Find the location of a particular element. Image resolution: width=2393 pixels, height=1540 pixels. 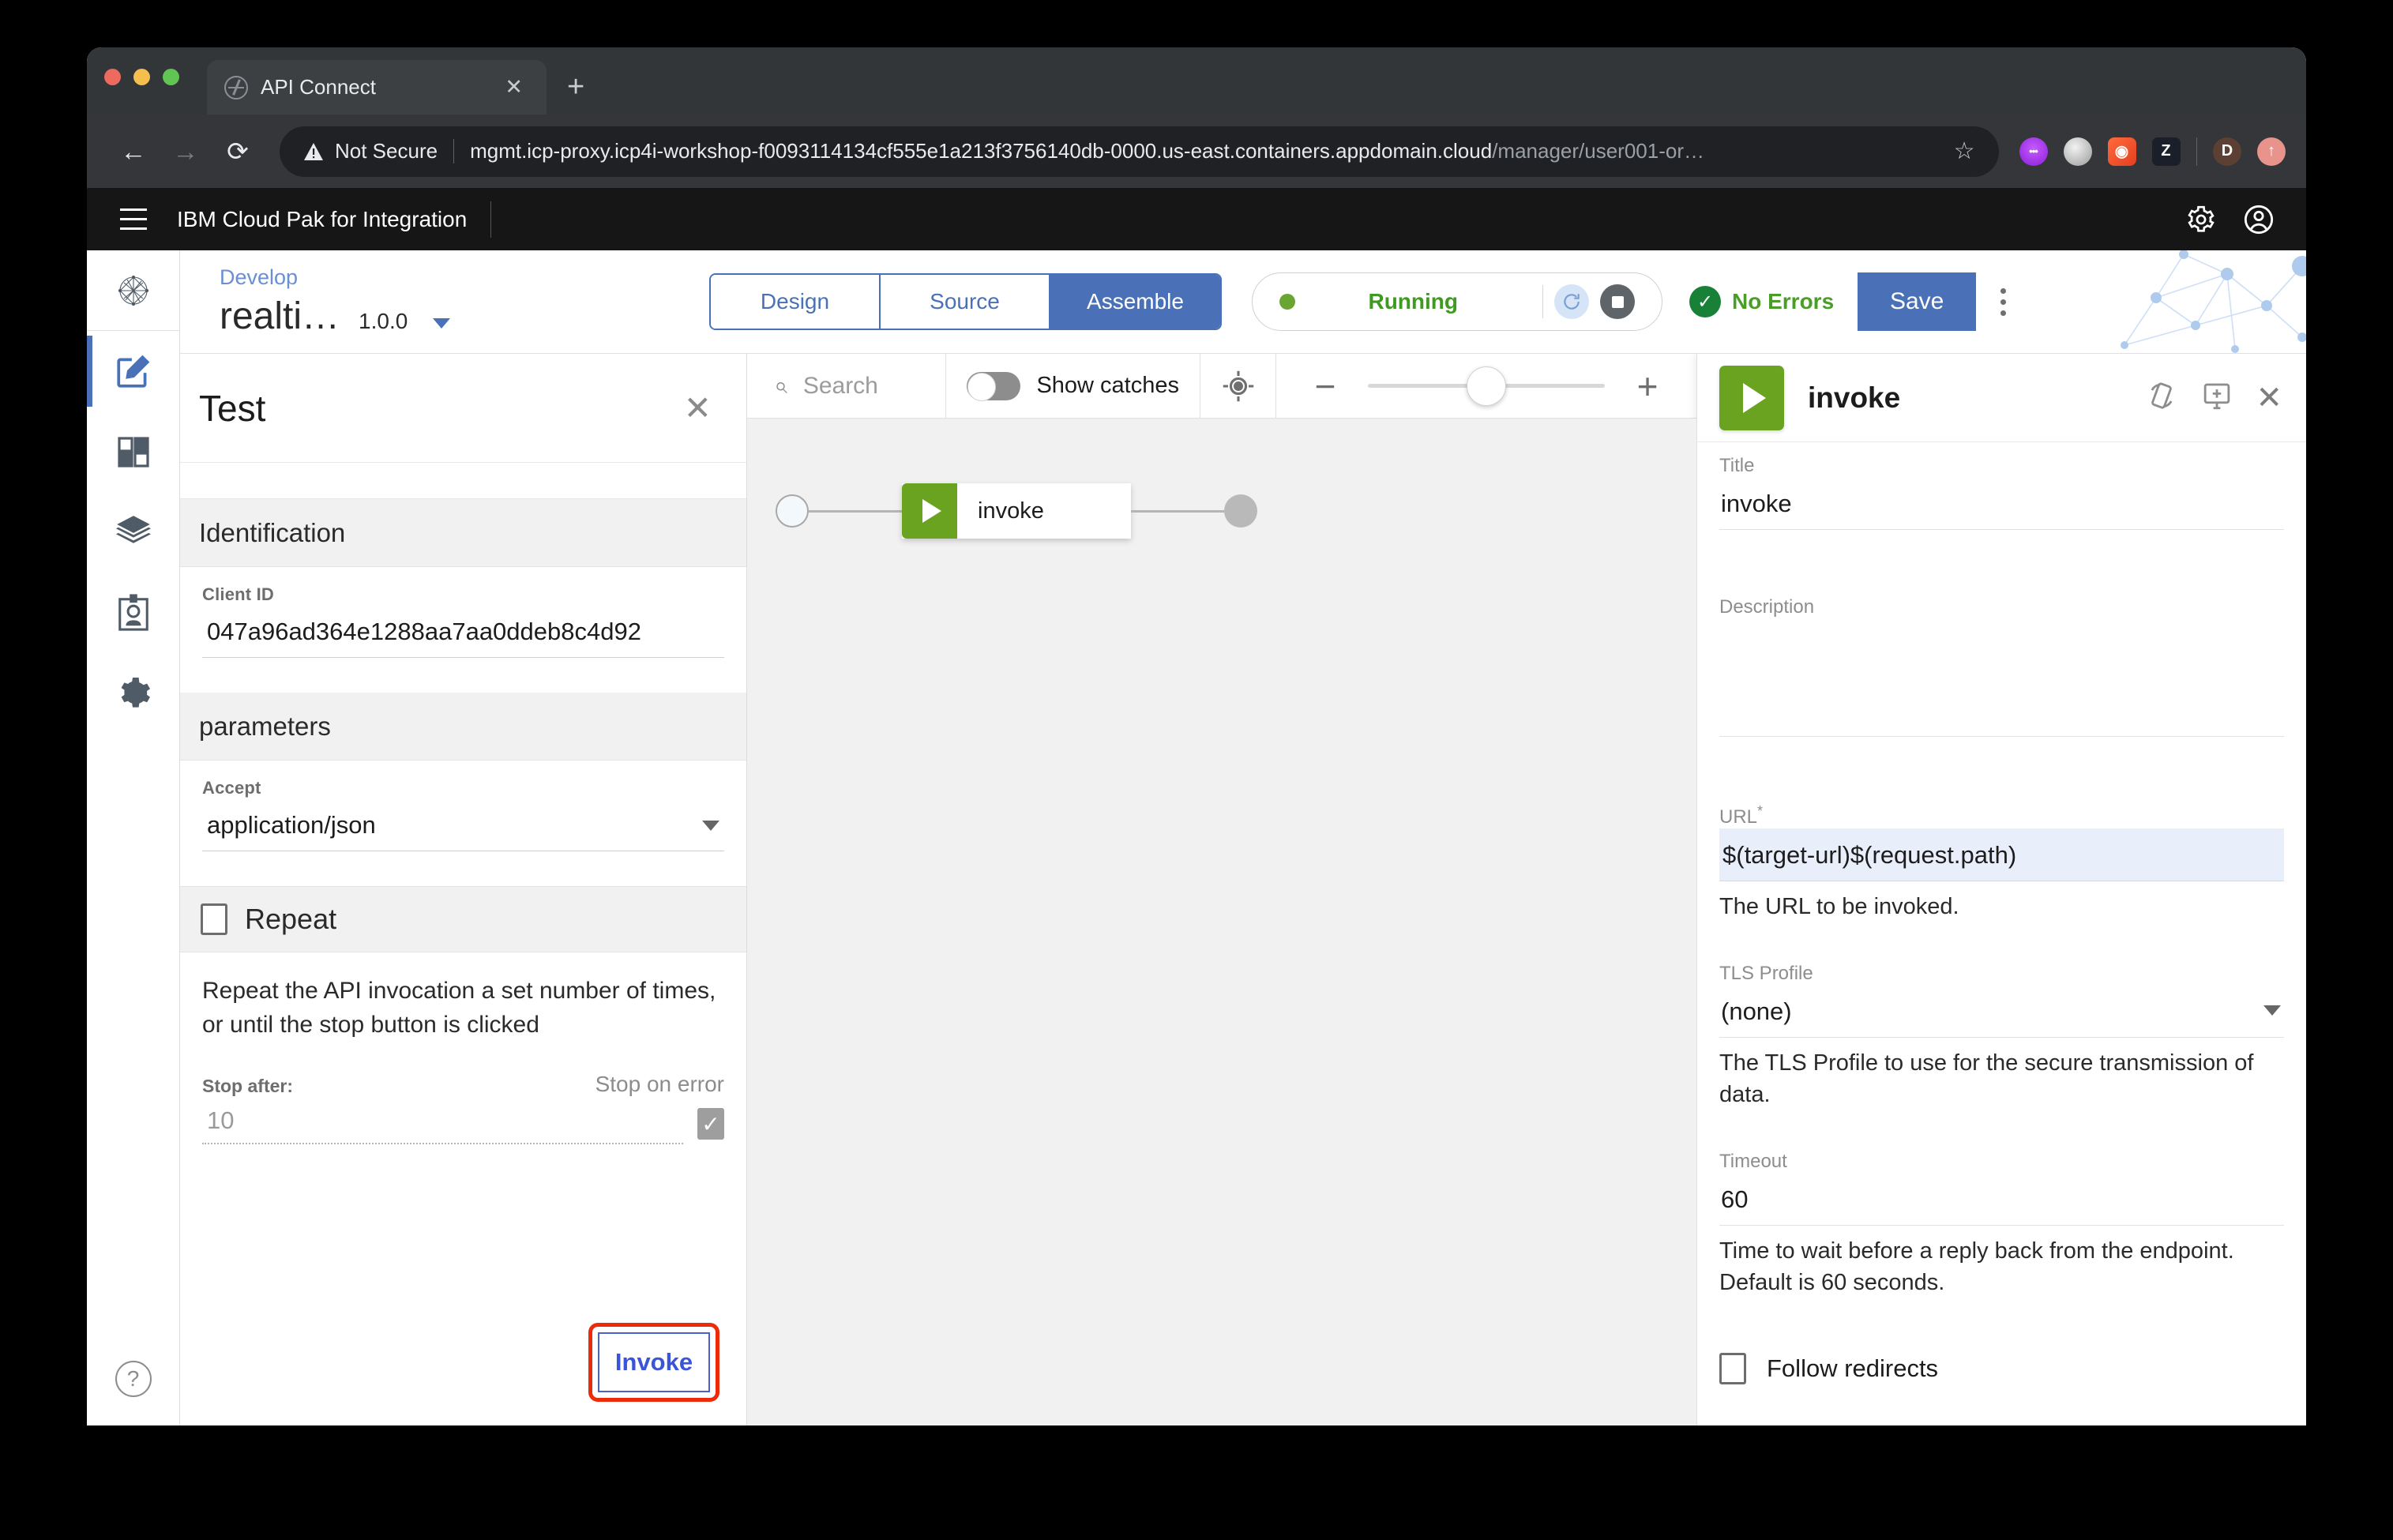

flow-diagram: invoke is located at coordinates (1016, 511).